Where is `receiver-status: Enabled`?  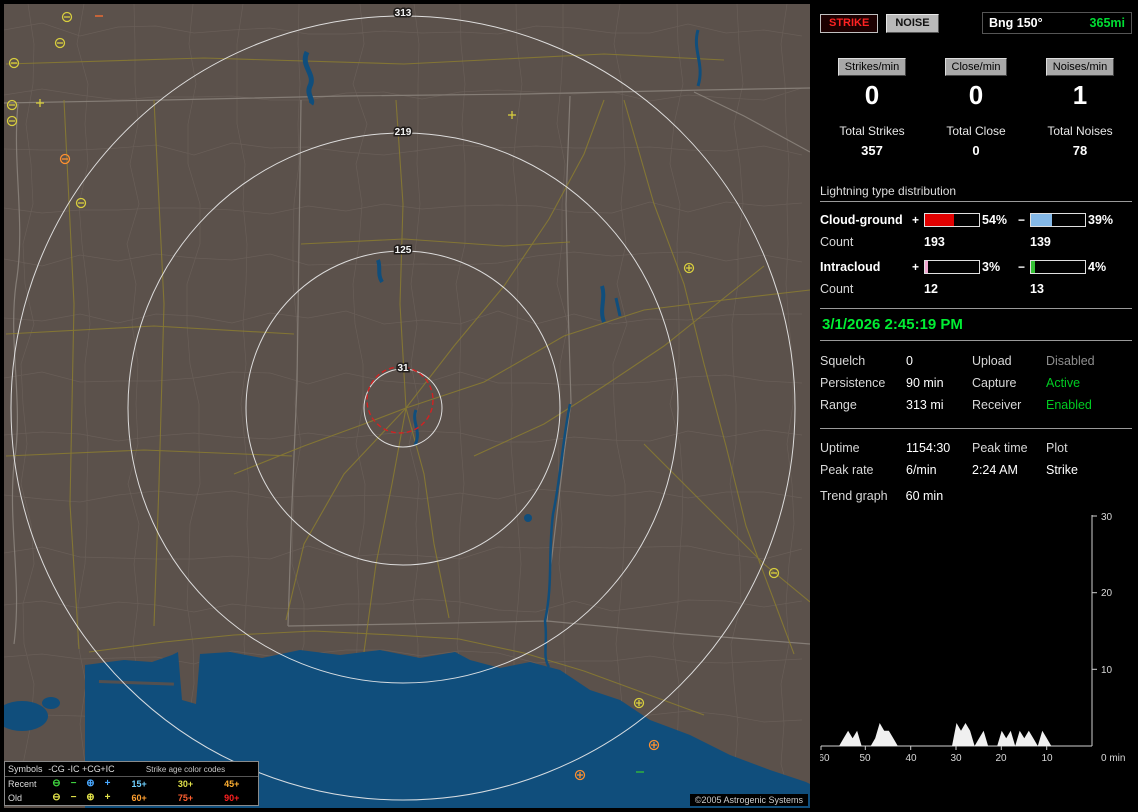
receiver-status: Enabled is located at coordinates (1069, 405).